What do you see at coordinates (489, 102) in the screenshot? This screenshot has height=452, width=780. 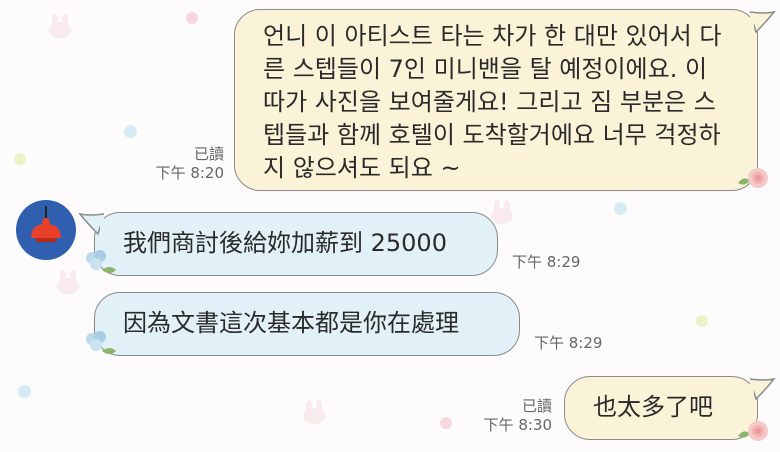 I see `message-line: 따가 사진을 보여줄게요! 그리고 짐 부분은 스` at bounding box center [489, 102].